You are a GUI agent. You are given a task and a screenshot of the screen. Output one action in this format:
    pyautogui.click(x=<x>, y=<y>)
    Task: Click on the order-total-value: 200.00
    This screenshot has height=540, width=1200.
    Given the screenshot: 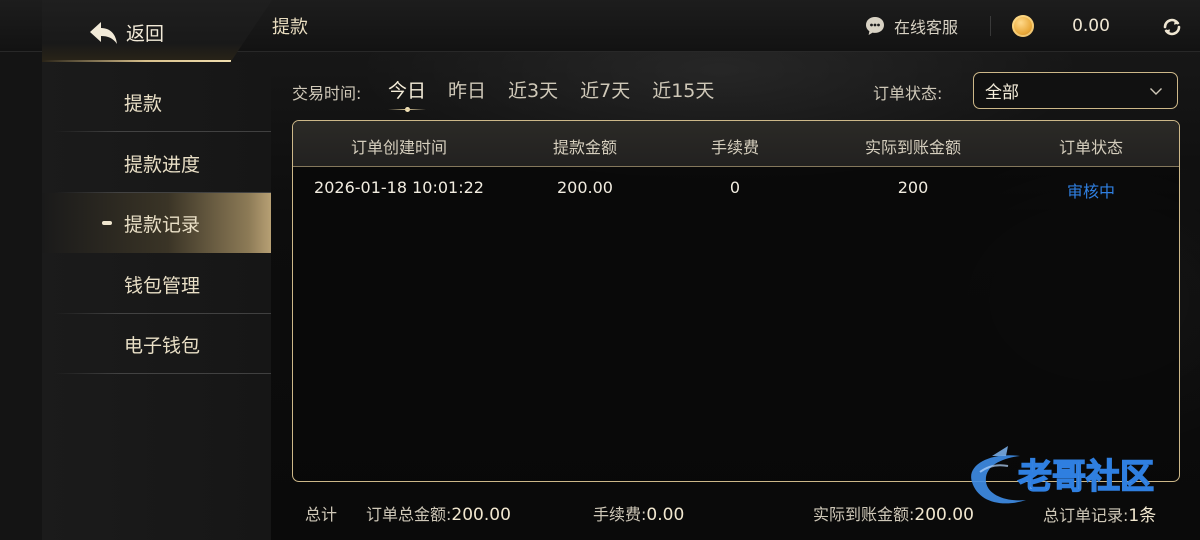 What is the action you would take?
    pyautogui.click(x=481, y=515)
    